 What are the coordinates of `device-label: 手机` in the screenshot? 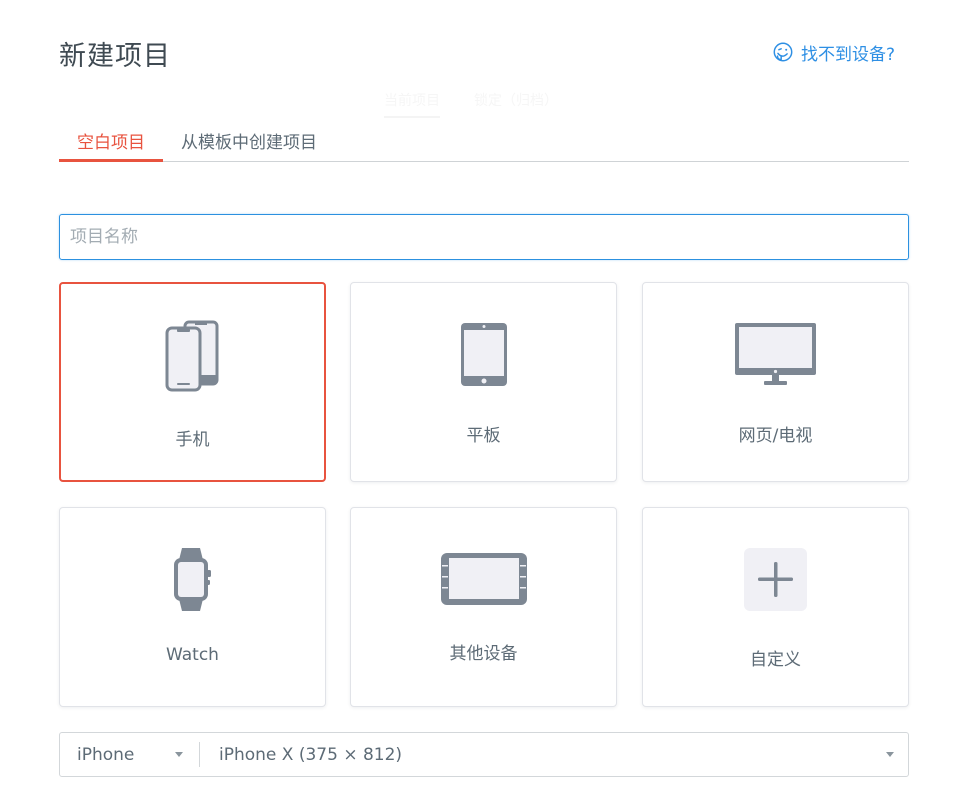 It's located at (192, 440).